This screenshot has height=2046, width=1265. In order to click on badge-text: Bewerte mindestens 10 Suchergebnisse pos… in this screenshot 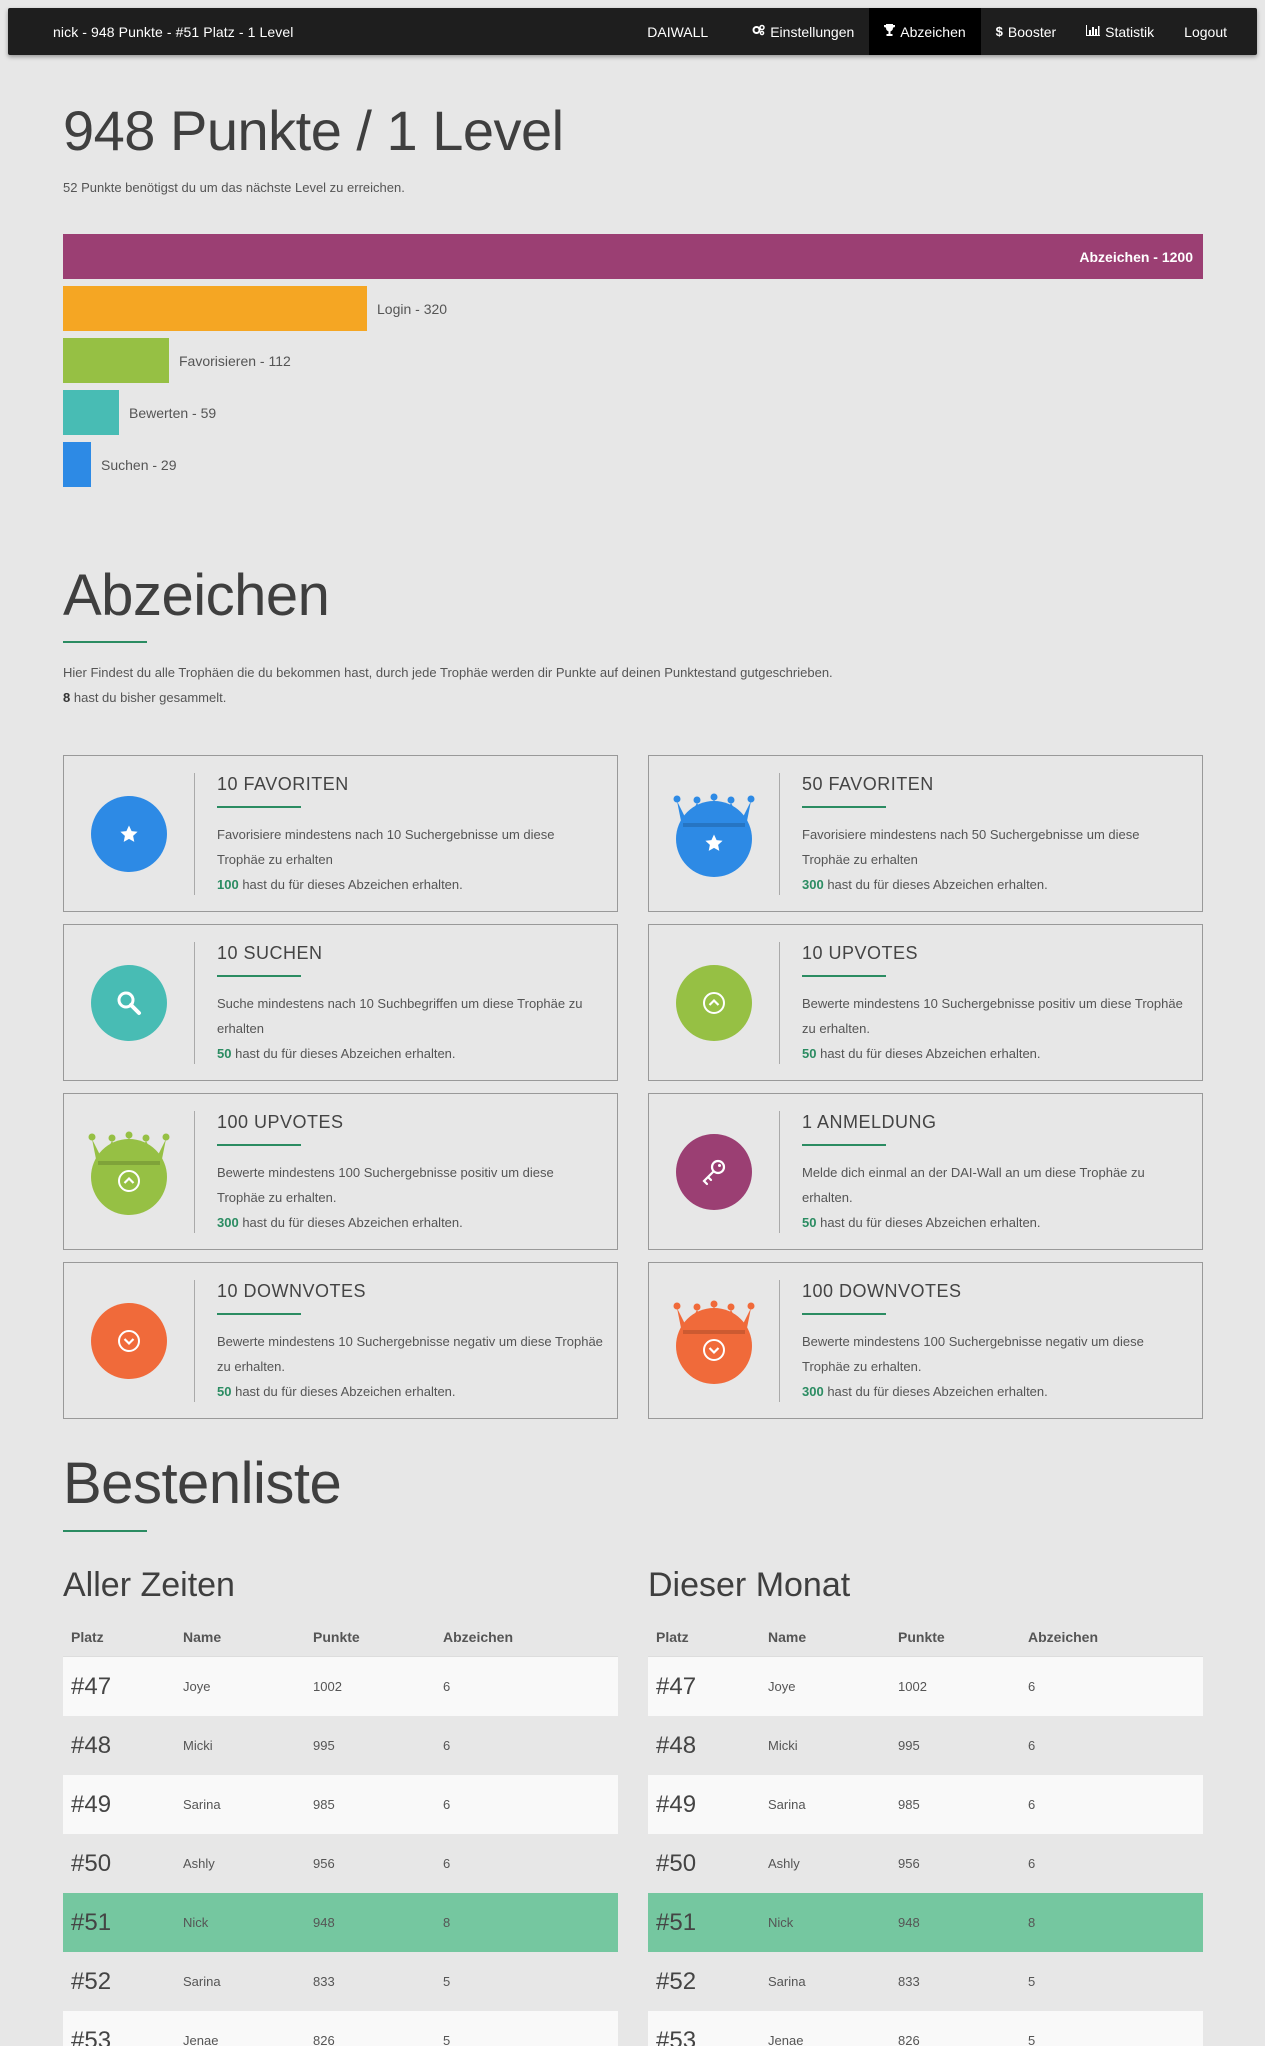, I will do `click(992, 1016)`.